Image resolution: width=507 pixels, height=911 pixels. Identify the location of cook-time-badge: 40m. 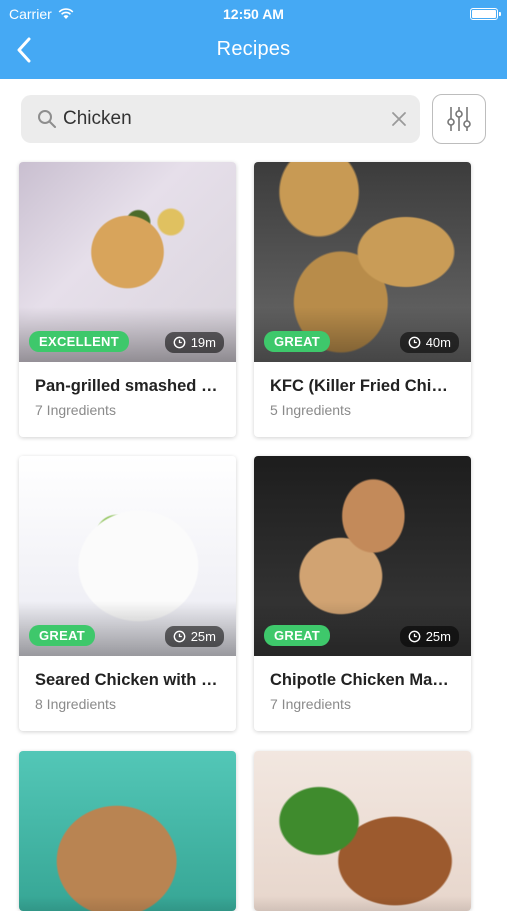
(429, 342).